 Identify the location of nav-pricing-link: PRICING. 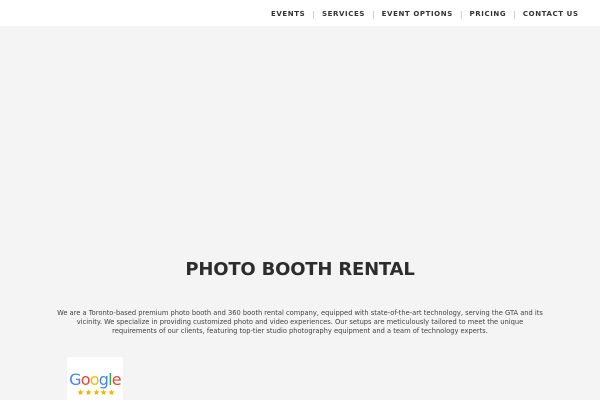
(488, 14).